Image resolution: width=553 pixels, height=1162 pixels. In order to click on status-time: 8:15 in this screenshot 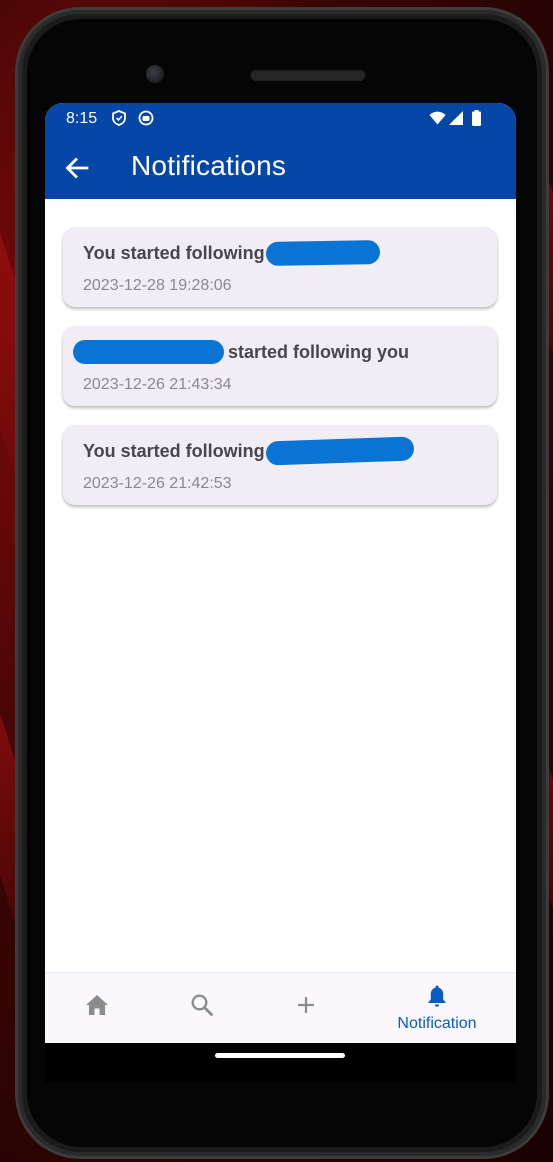, I will do `click(82, 118)`.